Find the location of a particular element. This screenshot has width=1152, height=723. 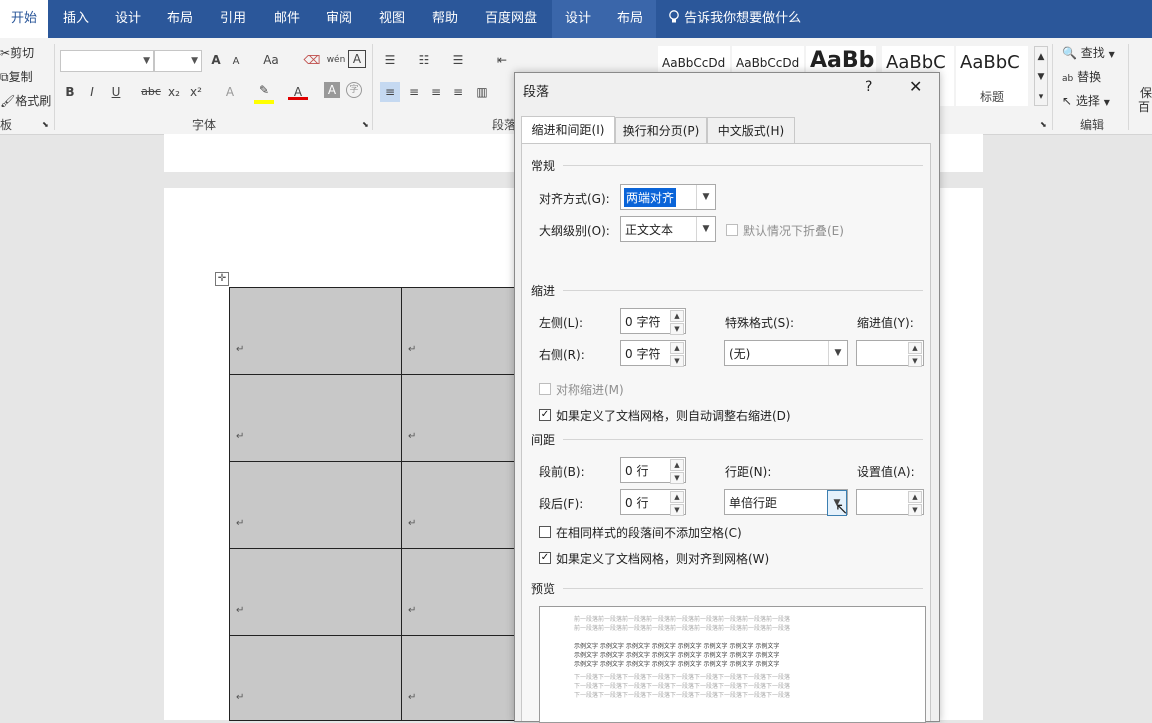

tab-review: 审阅 is located at coordinates (339, 19).